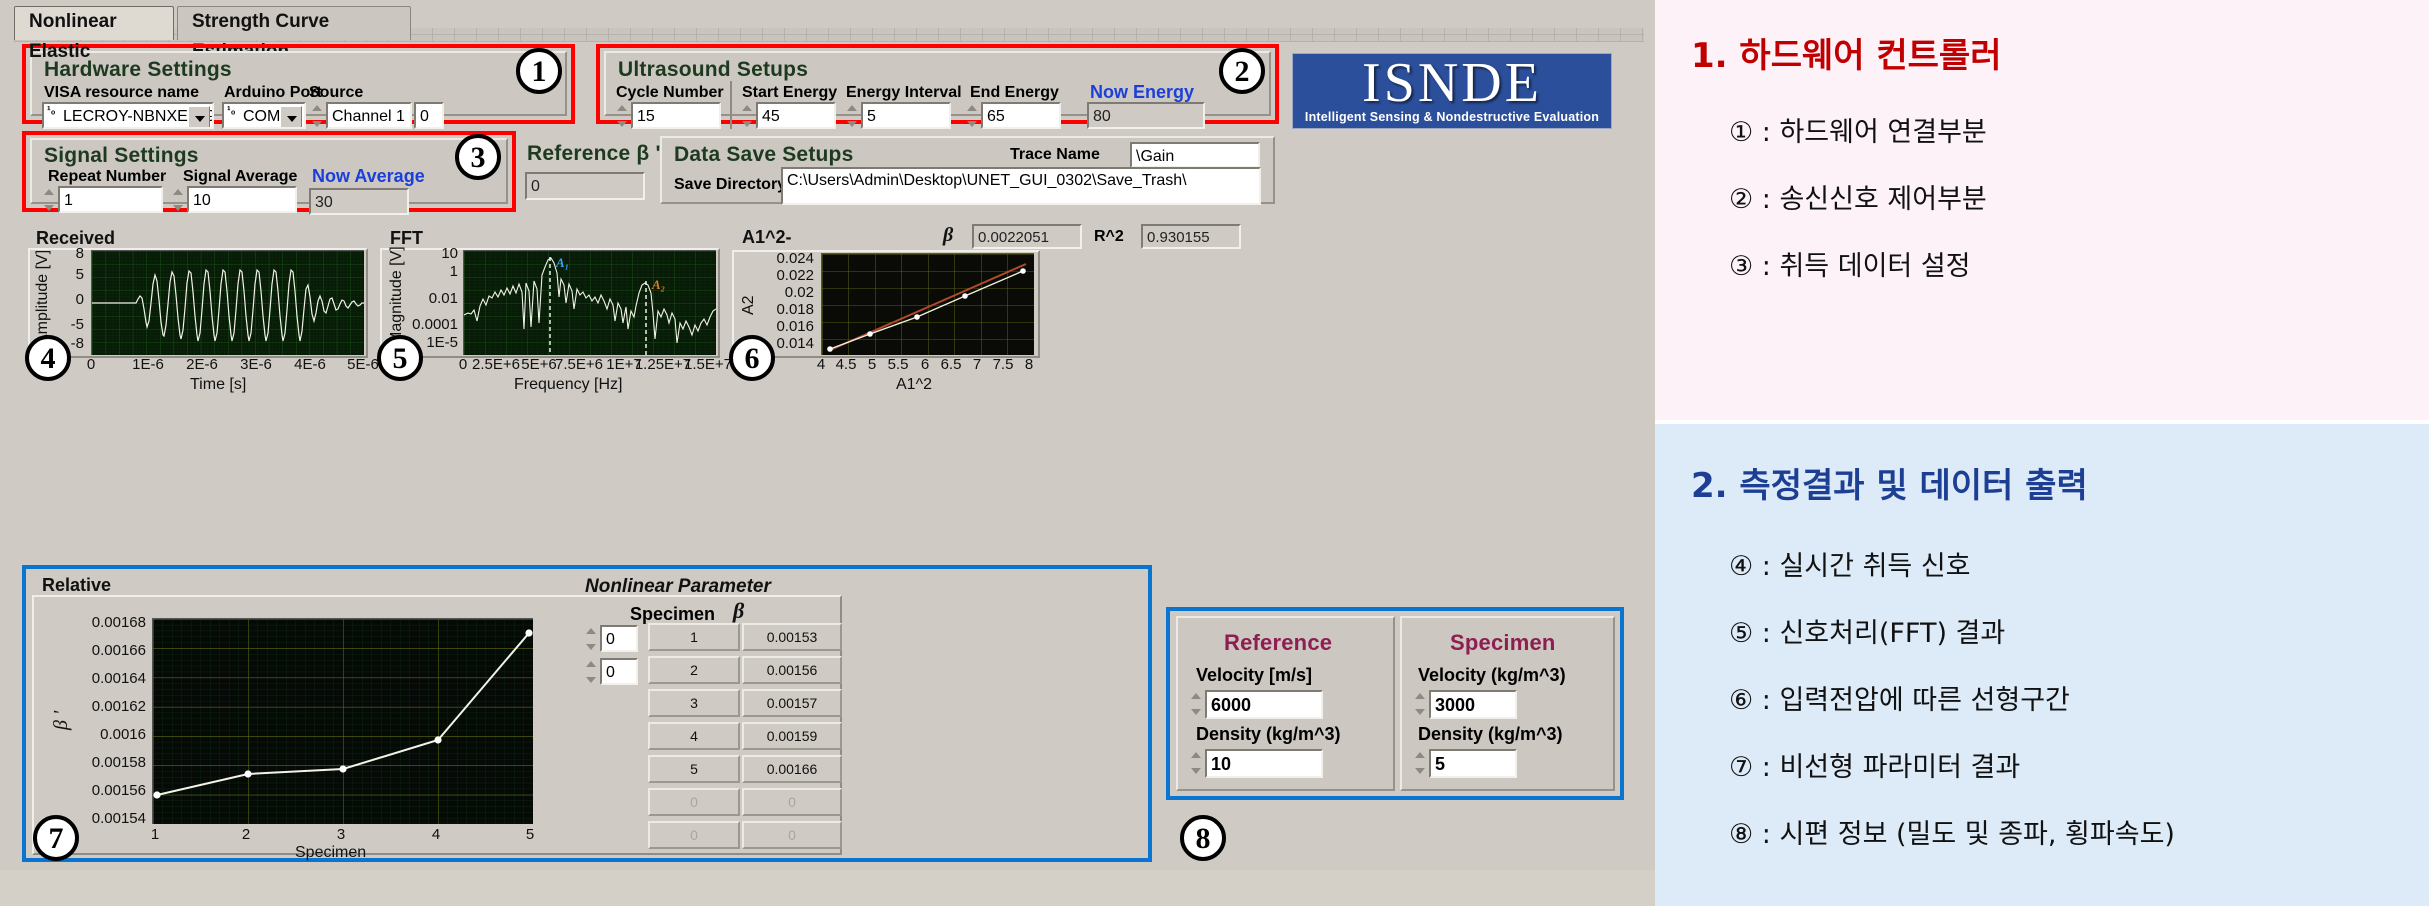 The width and height of the screenshot is (2429, 906). What do you see at coordinates (1850, 266) in the screenshot?
I see `legend-card1-item: ③ : 취득 데이터 설정` at bounding box center [1850, 266].